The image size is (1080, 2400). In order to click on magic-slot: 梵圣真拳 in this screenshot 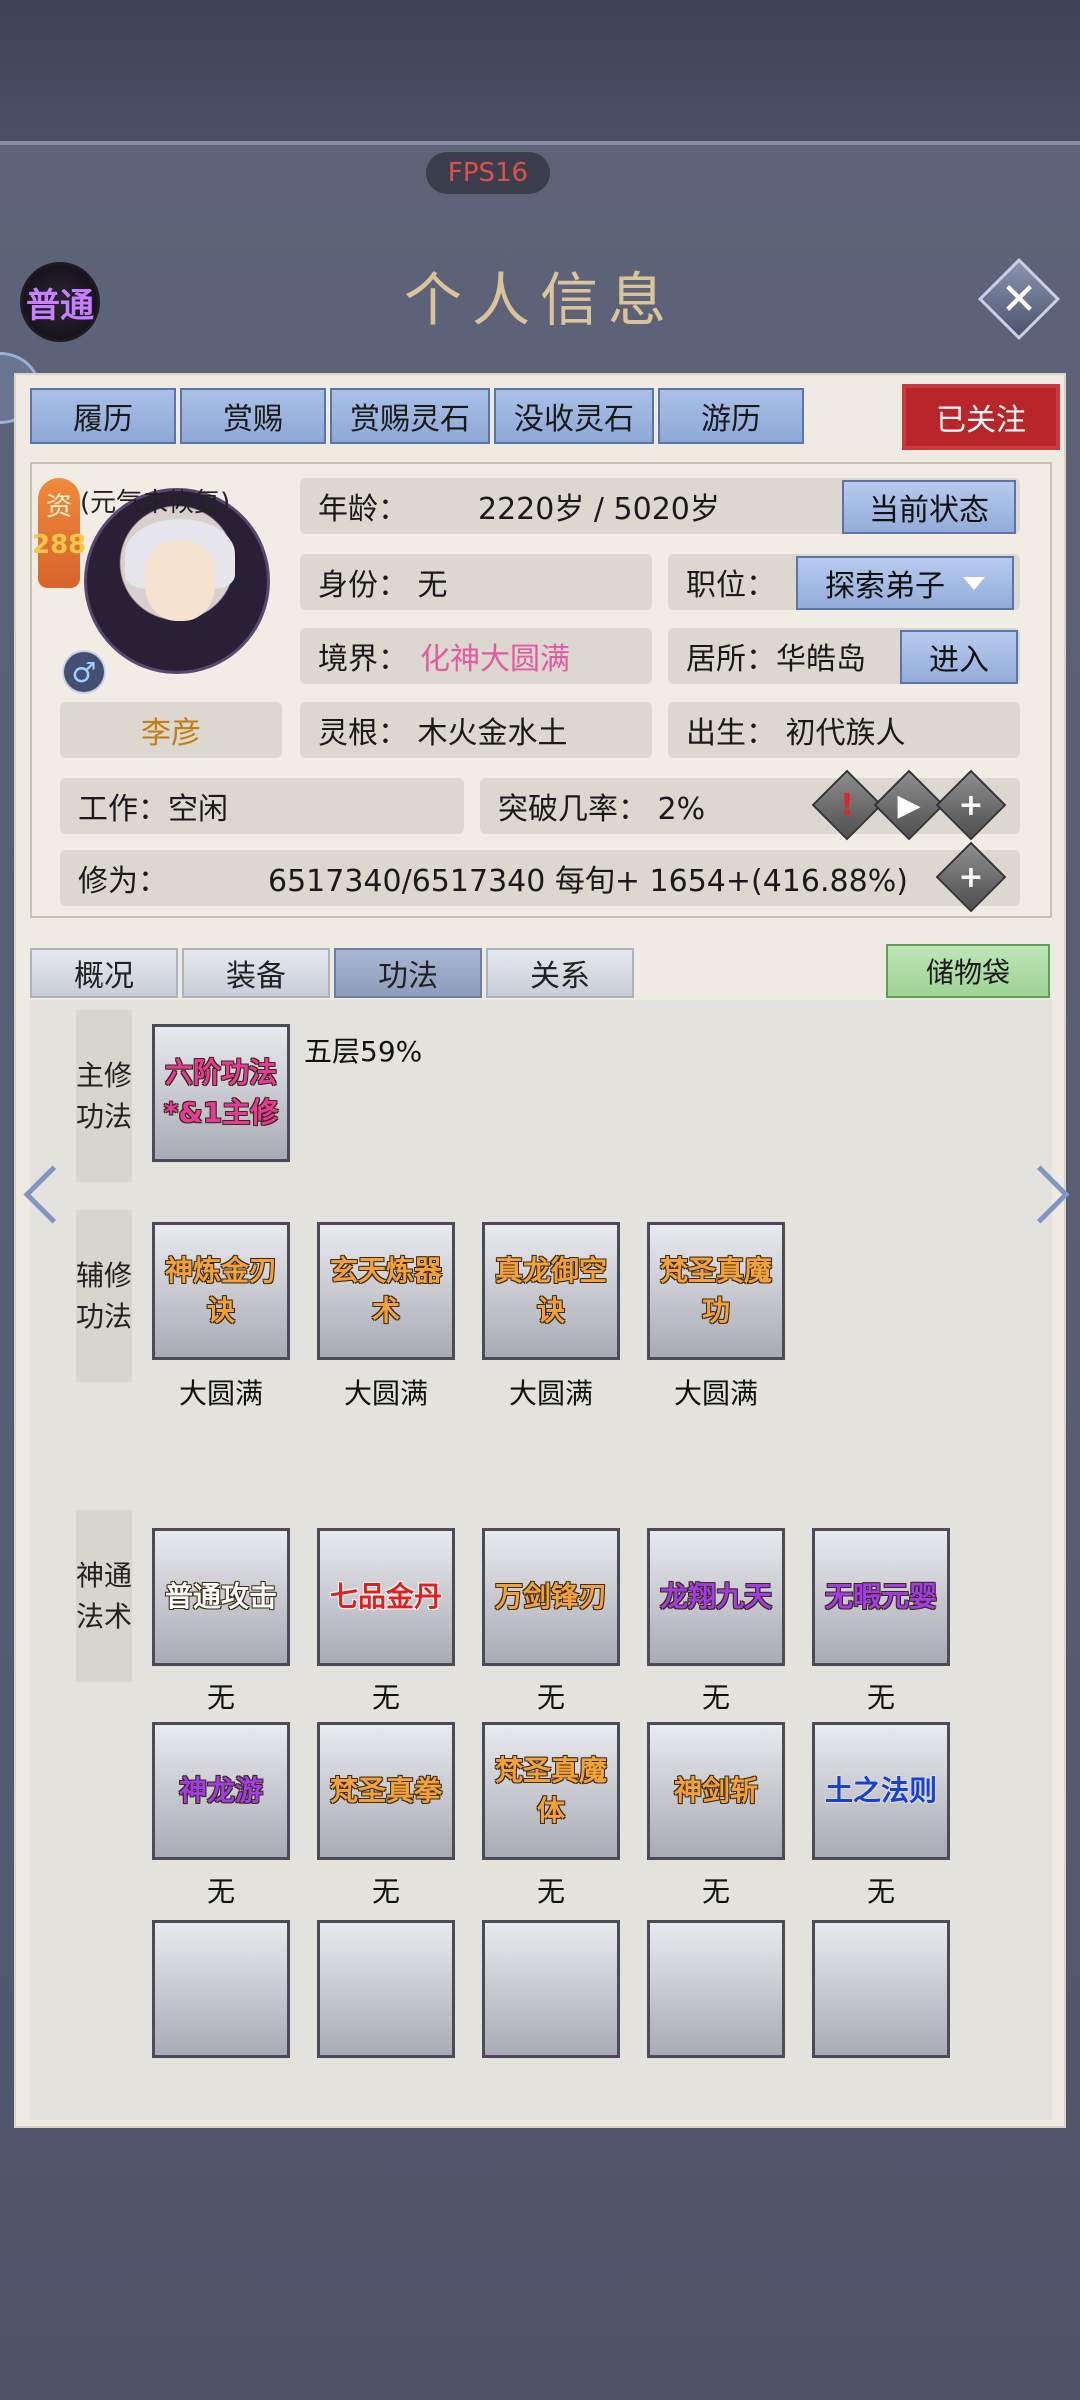, I will do `click(386, 1791)`.